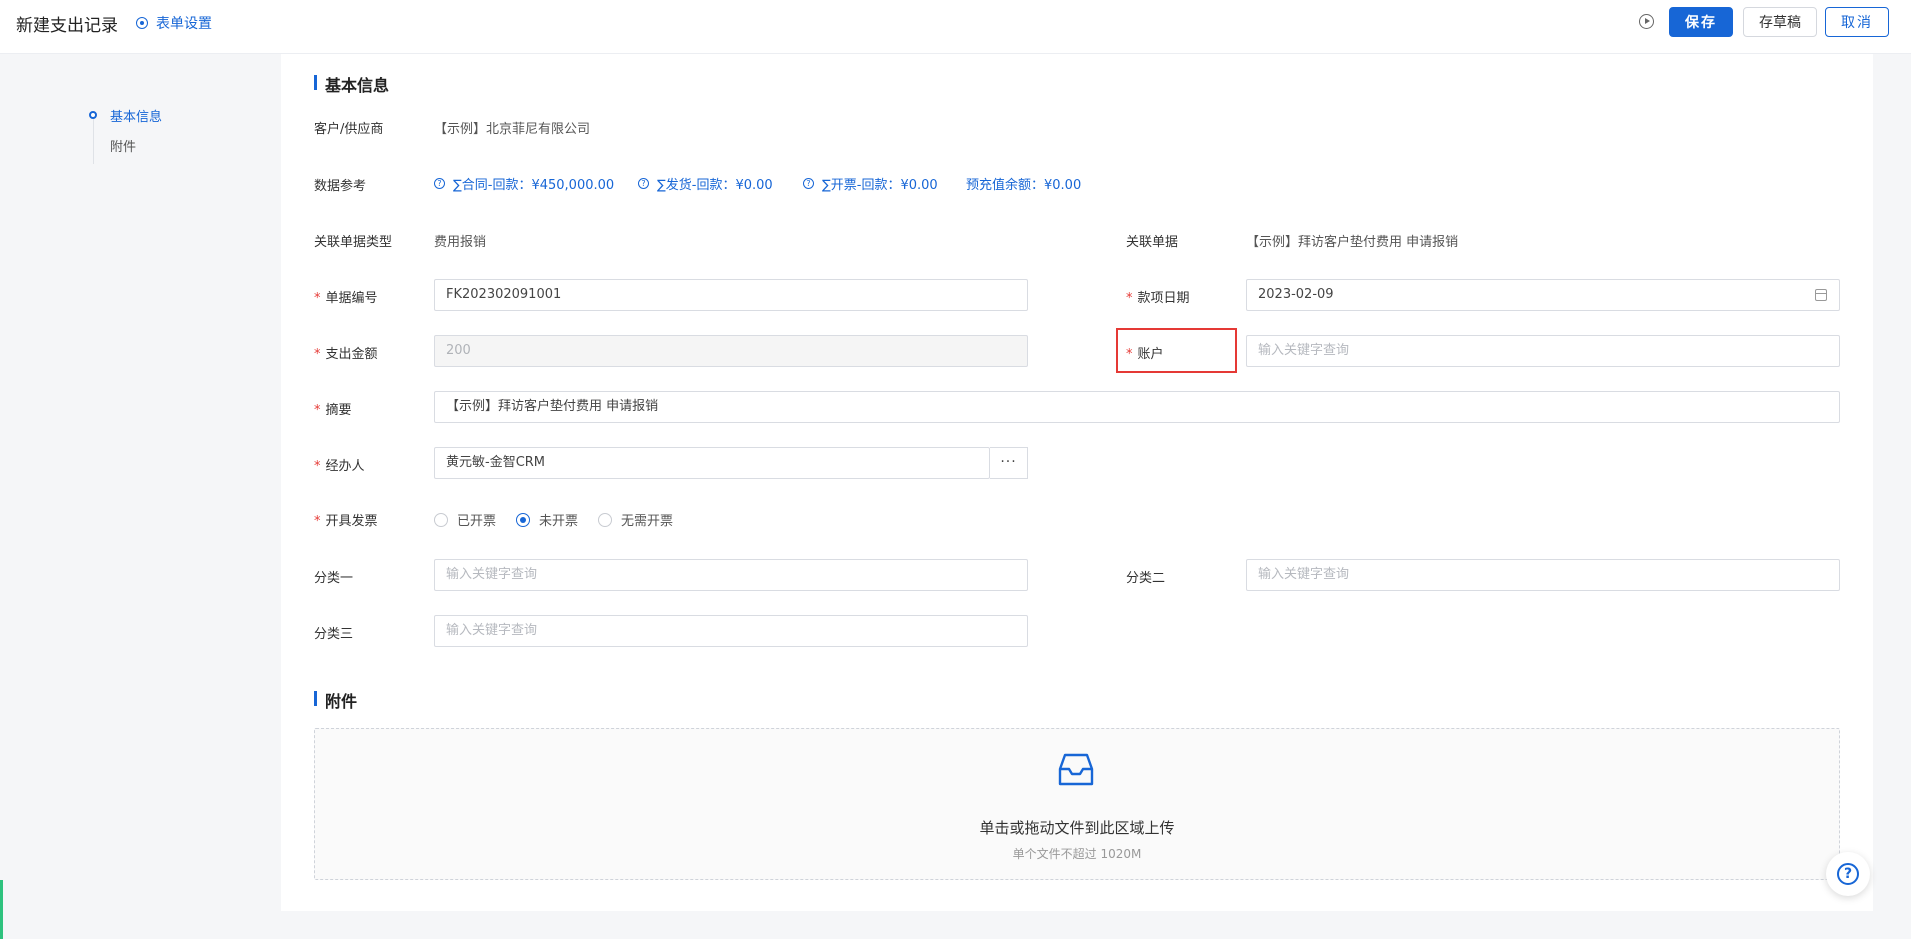 The width and height of the screenshot is (1911, 939). What do you see at coordinates (1137, 407) in the screenshot?
I see `summary-input: 【示例】拜访客户垫付费用 申请报销` at bounding box center [1137, 407].